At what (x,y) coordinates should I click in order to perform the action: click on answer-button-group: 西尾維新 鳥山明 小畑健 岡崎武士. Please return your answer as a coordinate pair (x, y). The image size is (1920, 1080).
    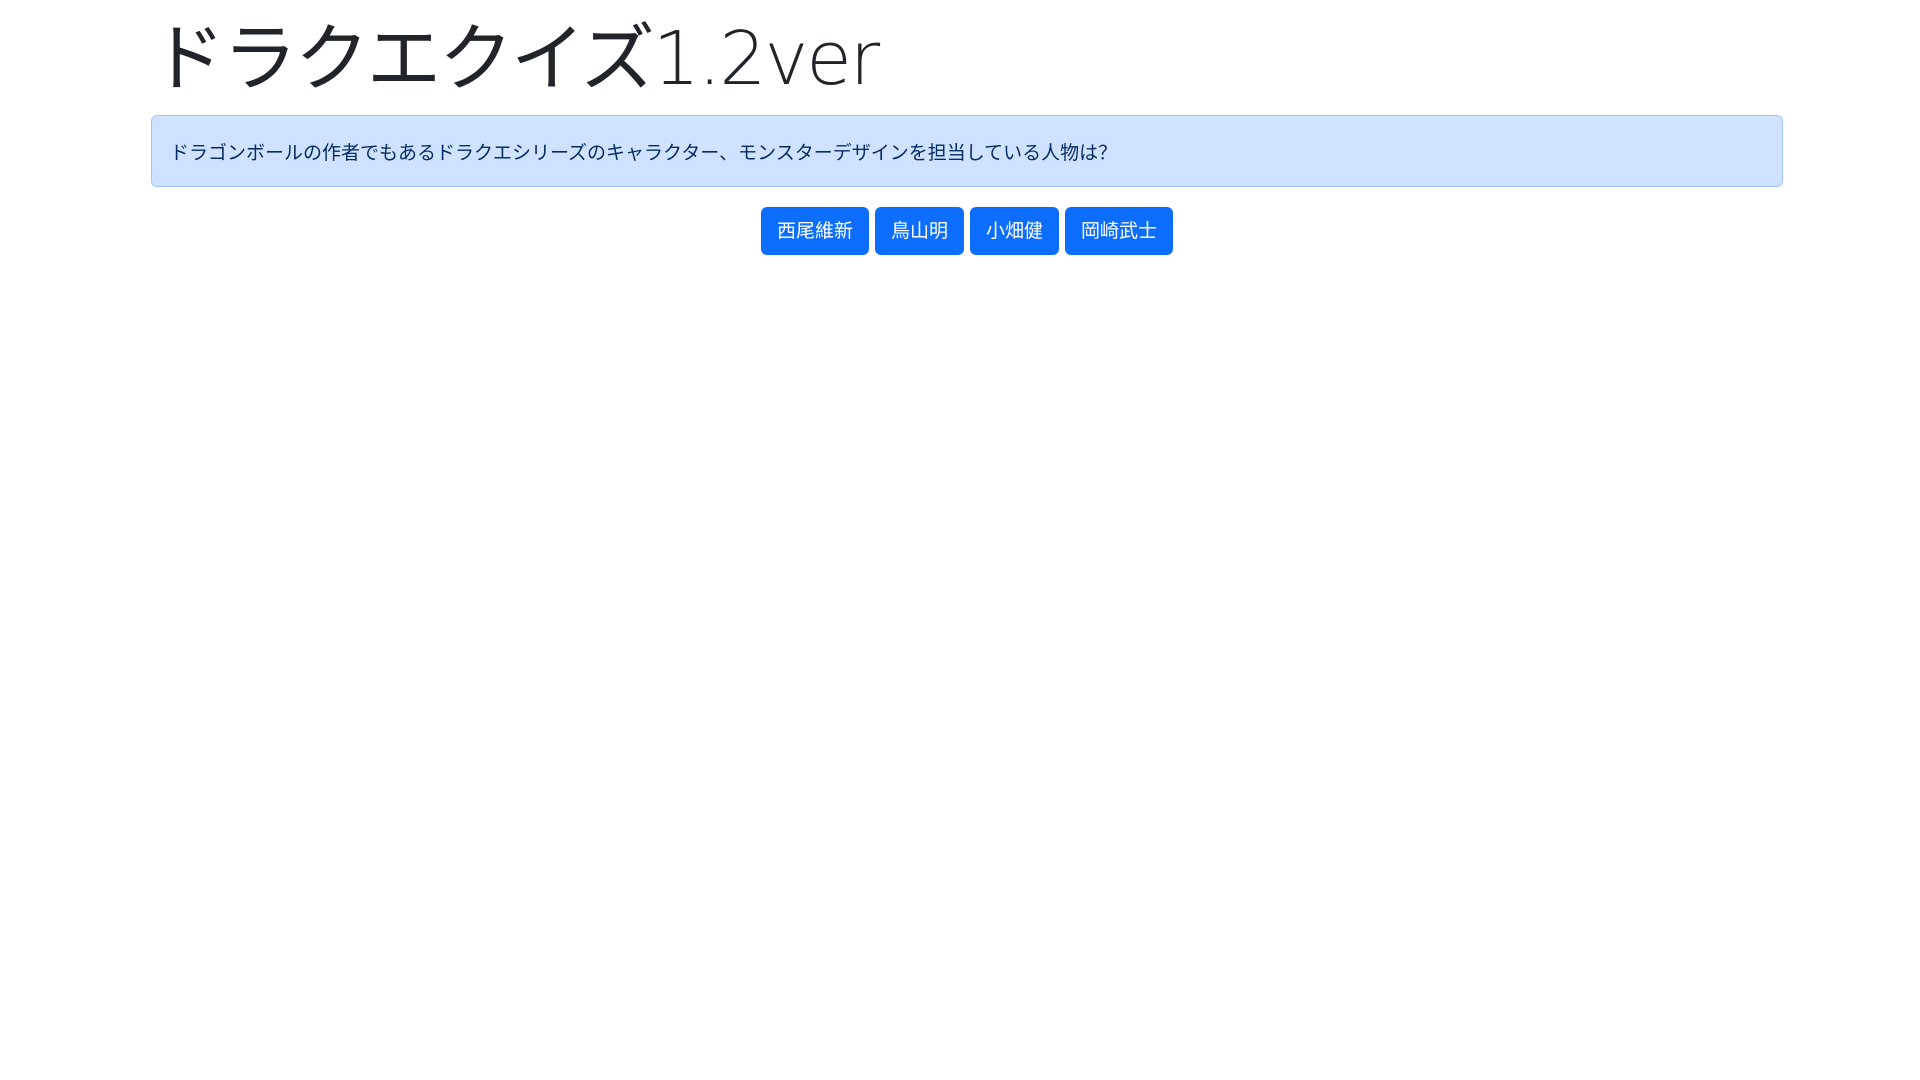
    Looking at the image, I should click on (967, 231).